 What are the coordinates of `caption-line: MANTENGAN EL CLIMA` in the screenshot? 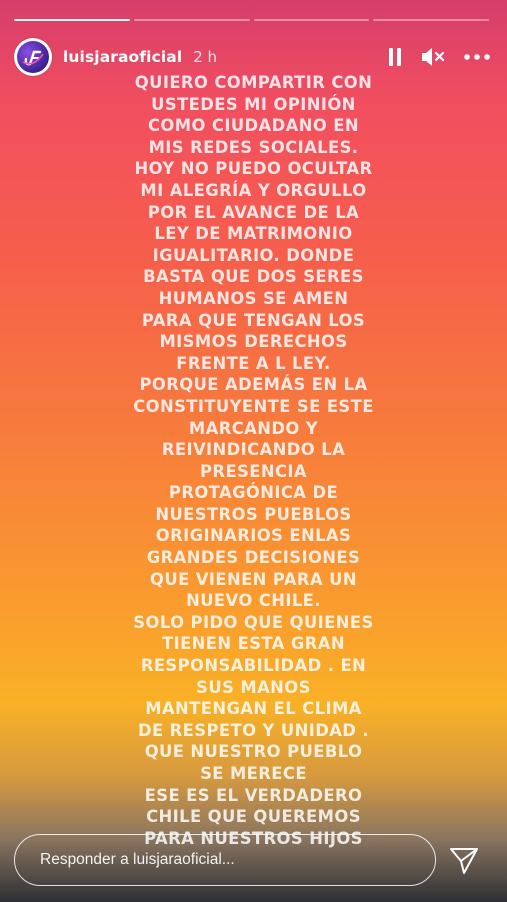 It's located at (253, 709).